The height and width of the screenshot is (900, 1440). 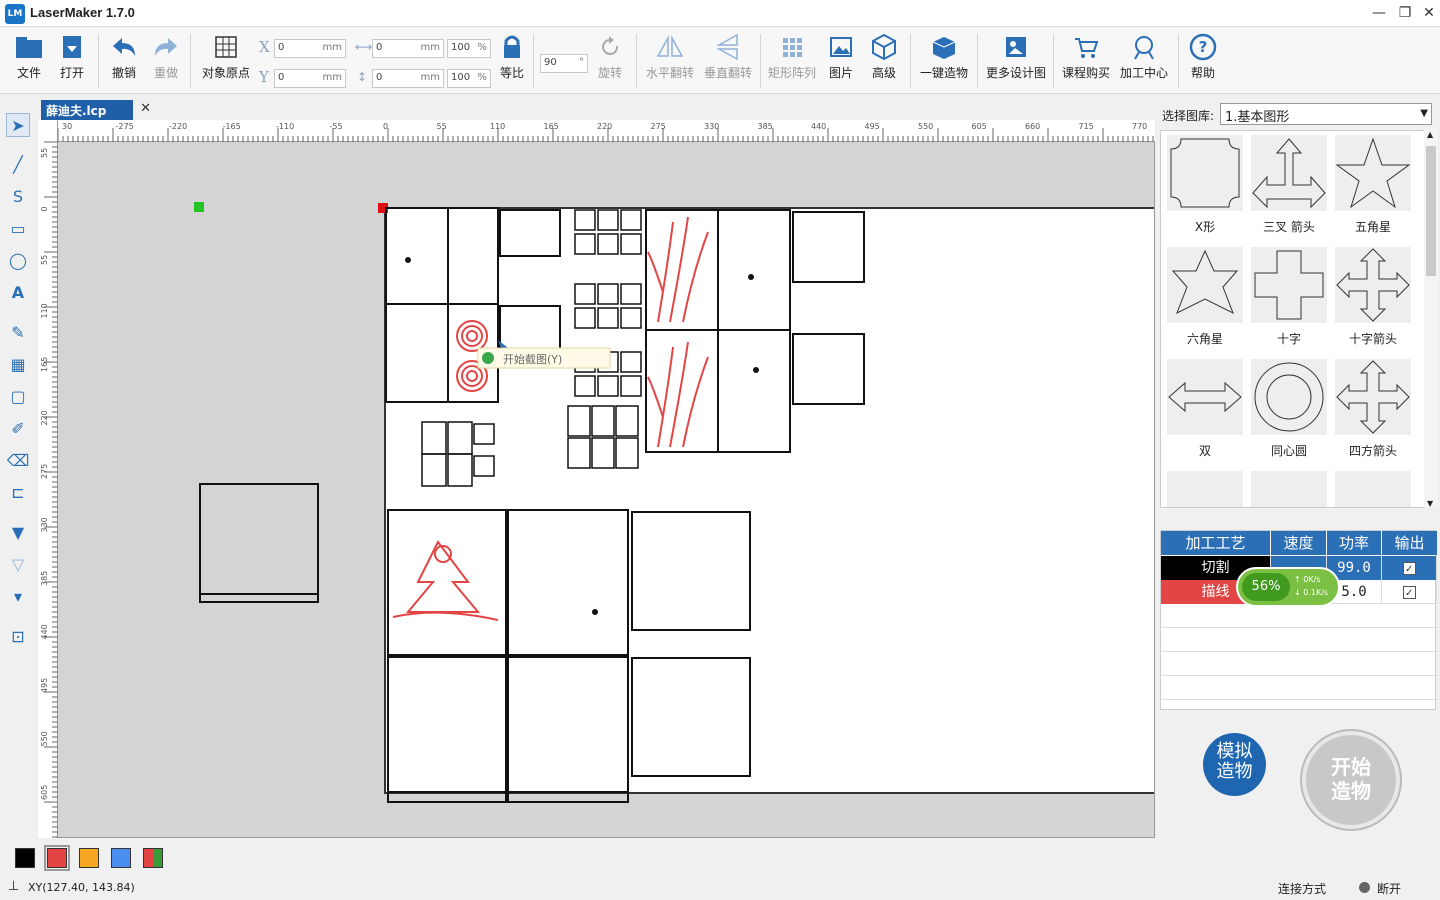 I want to click on shape-concentric-label: 同心圆, so click(x=1288, y=451).